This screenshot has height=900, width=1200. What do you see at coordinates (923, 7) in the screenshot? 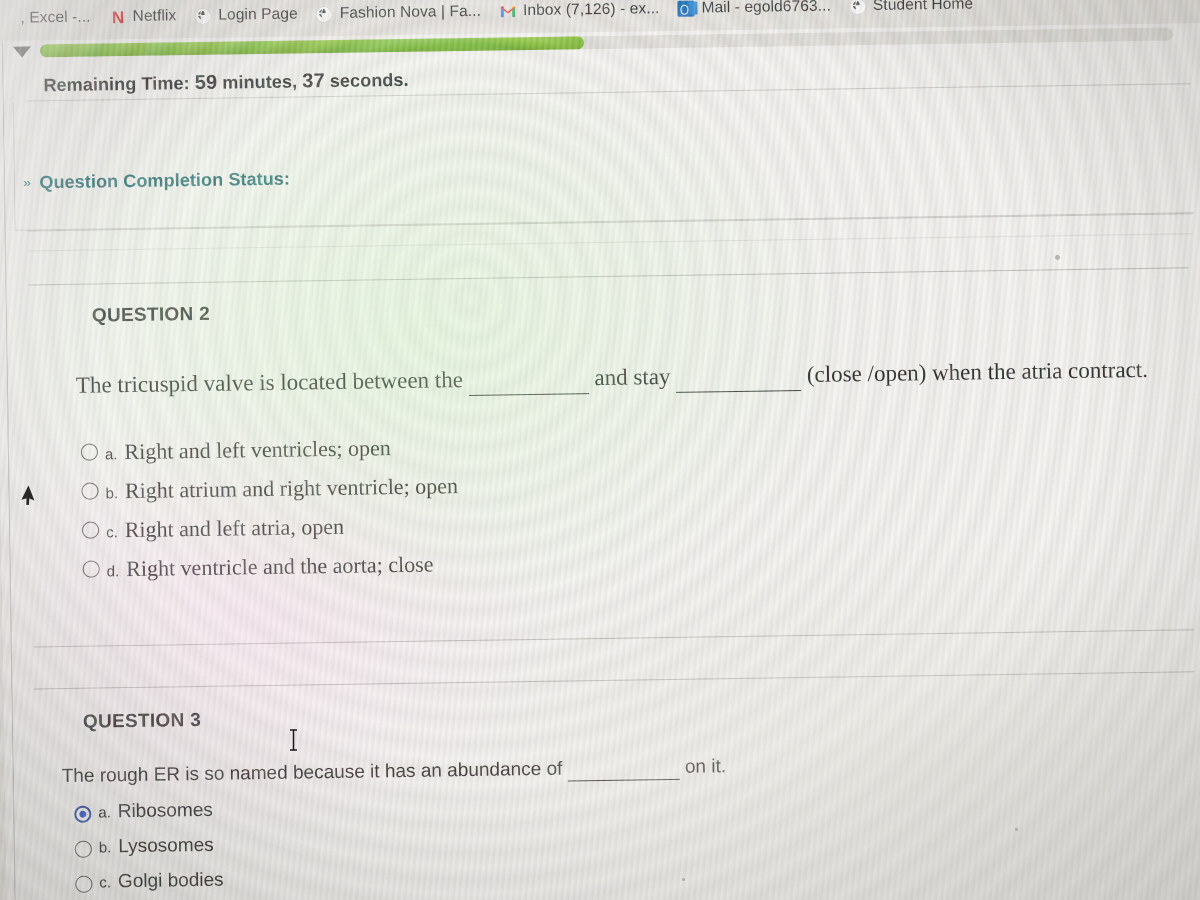
I see `bookmark-label: Student Home` at bounding box center [923, 7].